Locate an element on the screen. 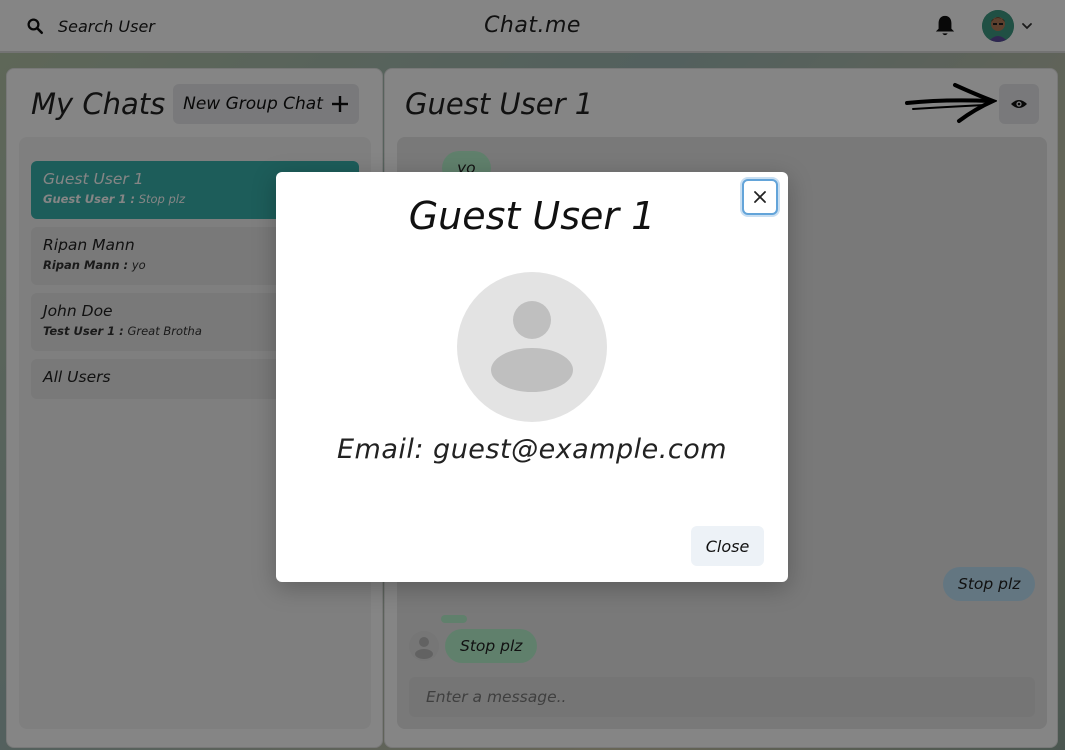 The height and width of the screenshot is (750, 1065). profile-picture is located at coordinates (532, 347).